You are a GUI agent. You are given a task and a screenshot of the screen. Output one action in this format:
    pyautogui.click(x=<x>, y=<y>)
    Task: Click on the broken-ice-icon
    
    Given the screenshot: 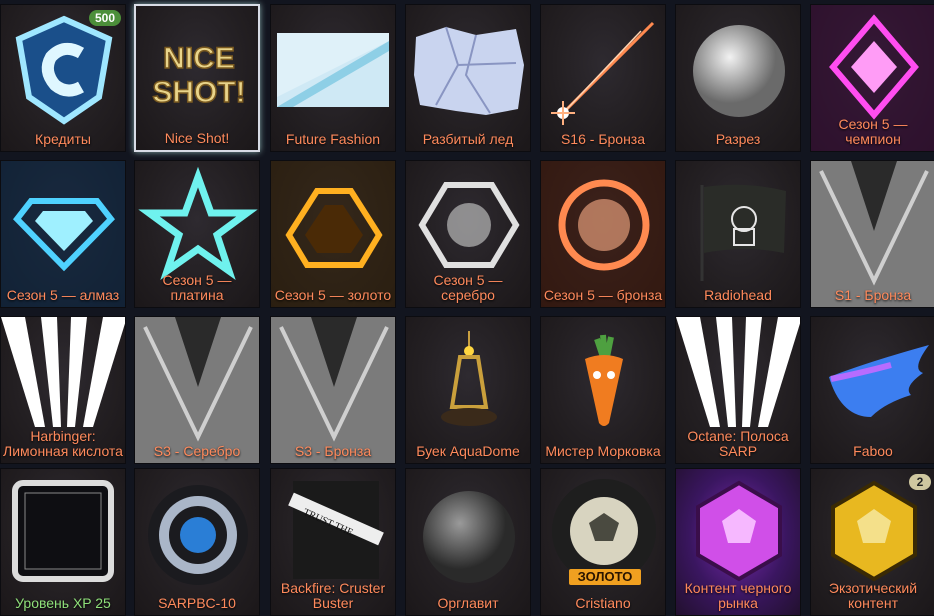 What is the action you would take?
    pyautogui.click(x=468, y=78)
    